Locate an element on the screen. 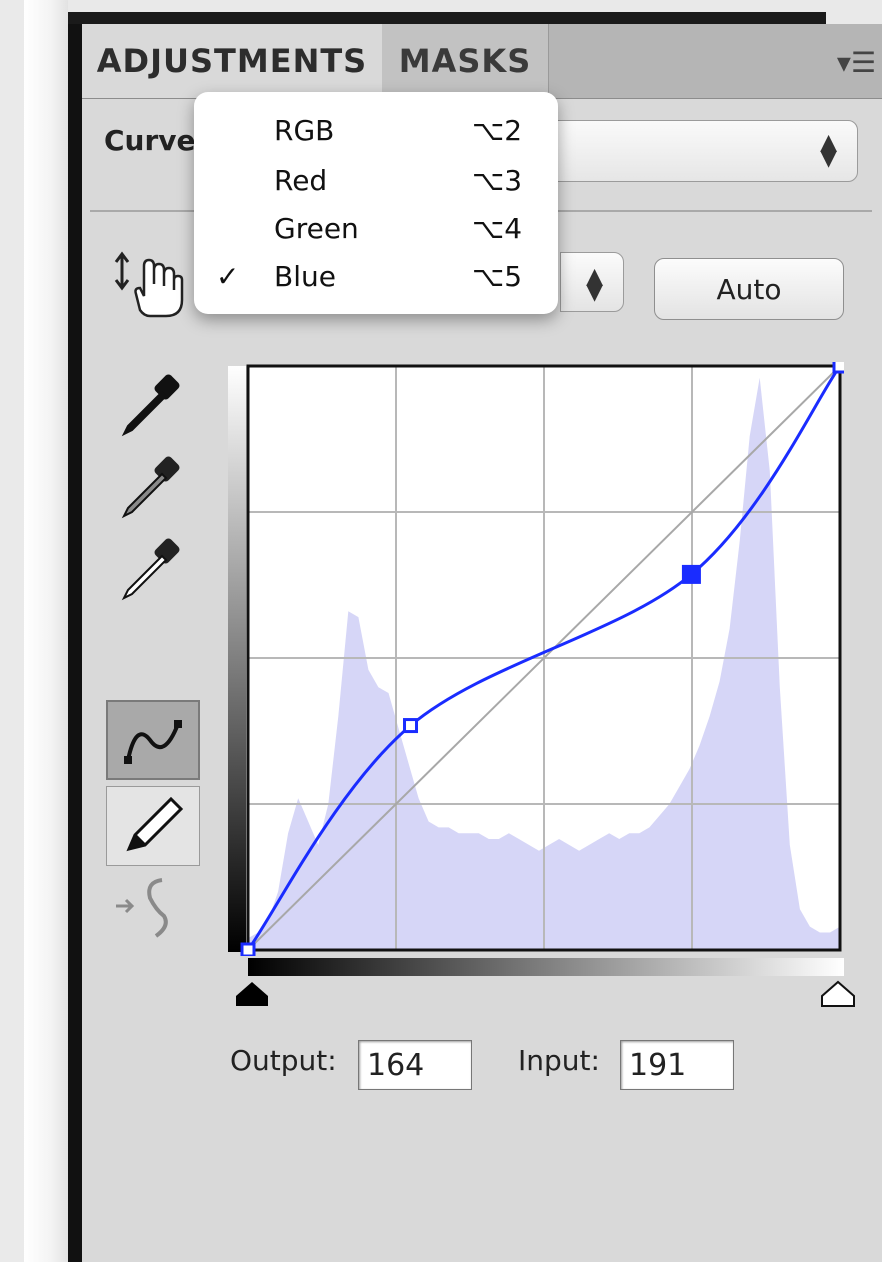  output-label: Output: is located at coordinates (283, 1060).